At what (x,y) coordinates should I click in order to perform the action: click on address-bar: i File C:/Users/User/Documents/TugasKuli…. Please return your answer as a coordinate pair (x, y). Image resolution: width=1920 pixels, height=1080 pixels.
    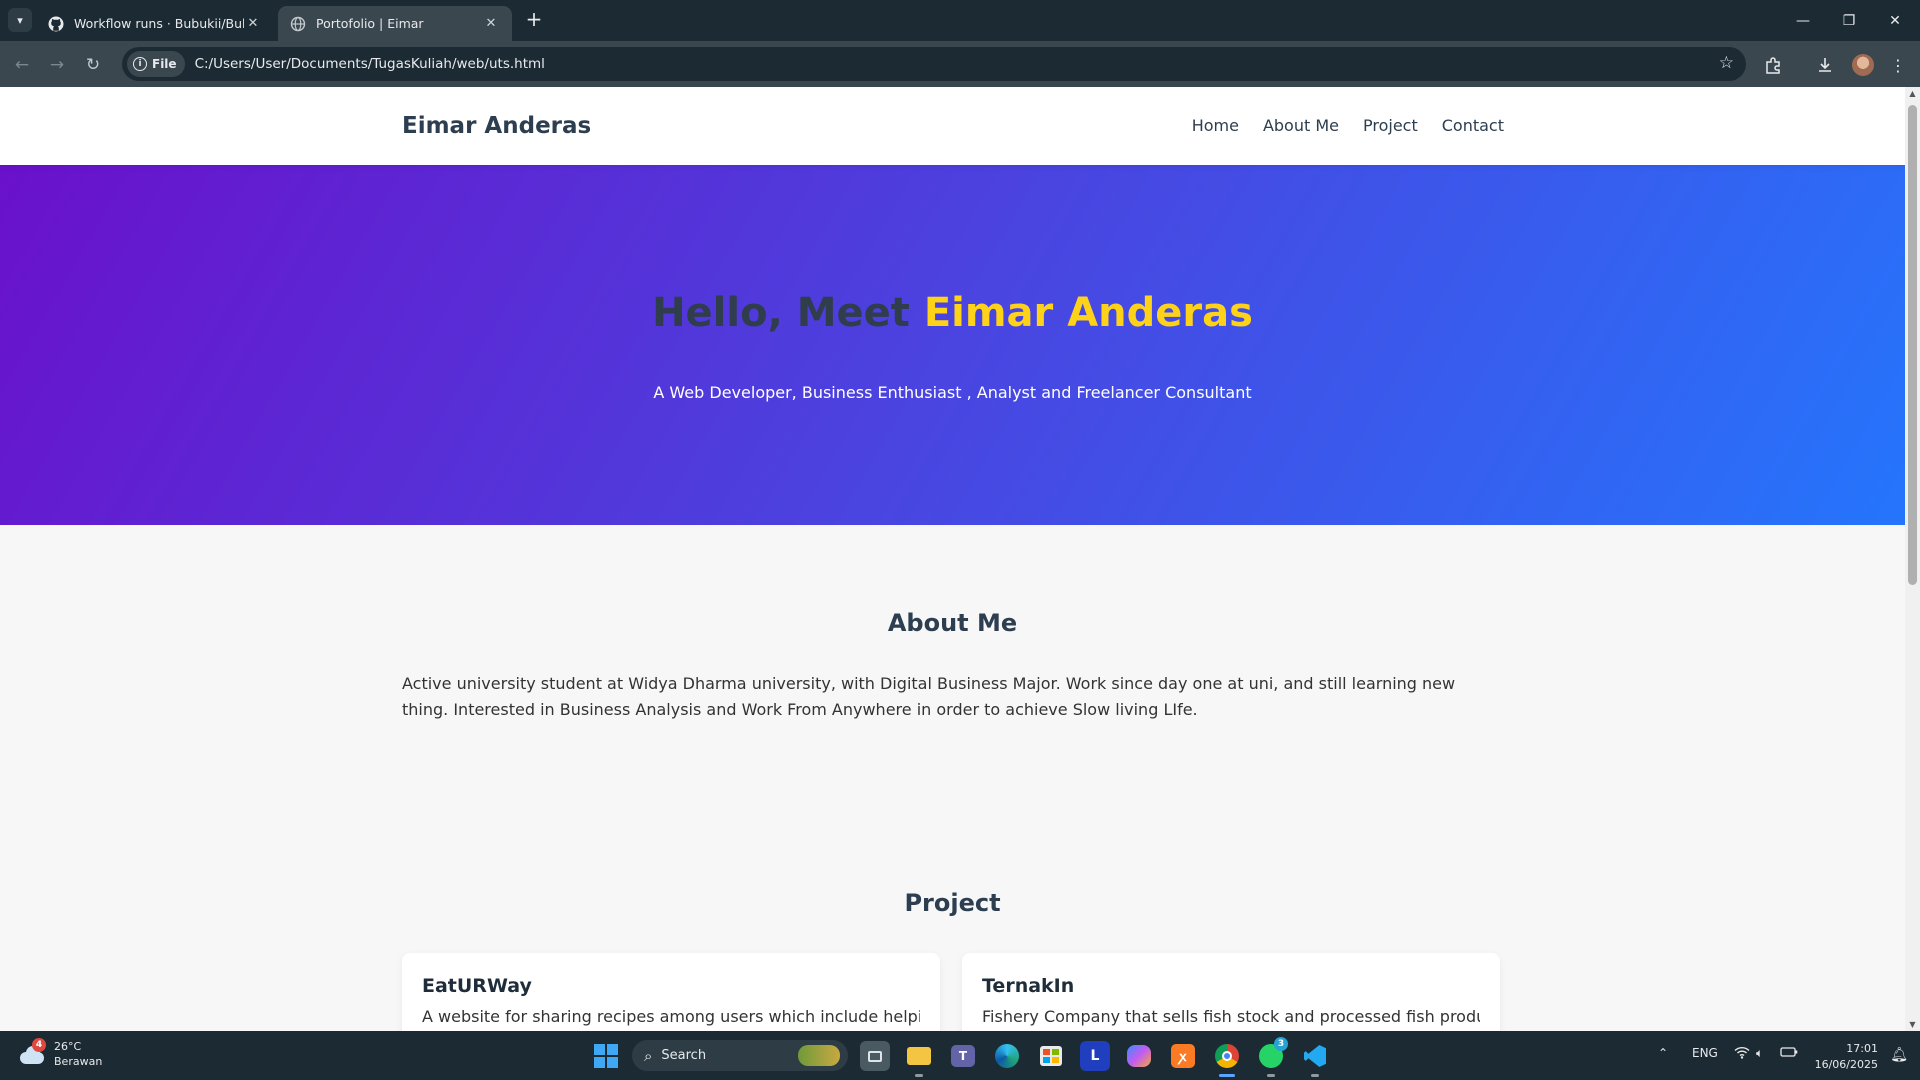
    Looking at the image, I should click on (934, 64).